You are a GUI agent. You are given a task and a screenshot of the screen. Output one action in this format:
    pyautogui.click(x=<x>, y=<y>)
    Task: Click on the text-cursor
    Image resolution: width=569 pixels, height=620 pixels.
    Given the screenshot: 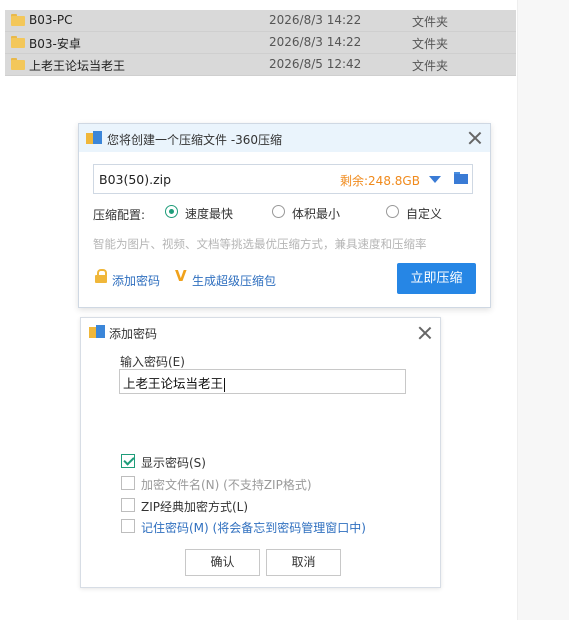 What is the action you would take?
    pyautogui.click(x=225, y=384)
    